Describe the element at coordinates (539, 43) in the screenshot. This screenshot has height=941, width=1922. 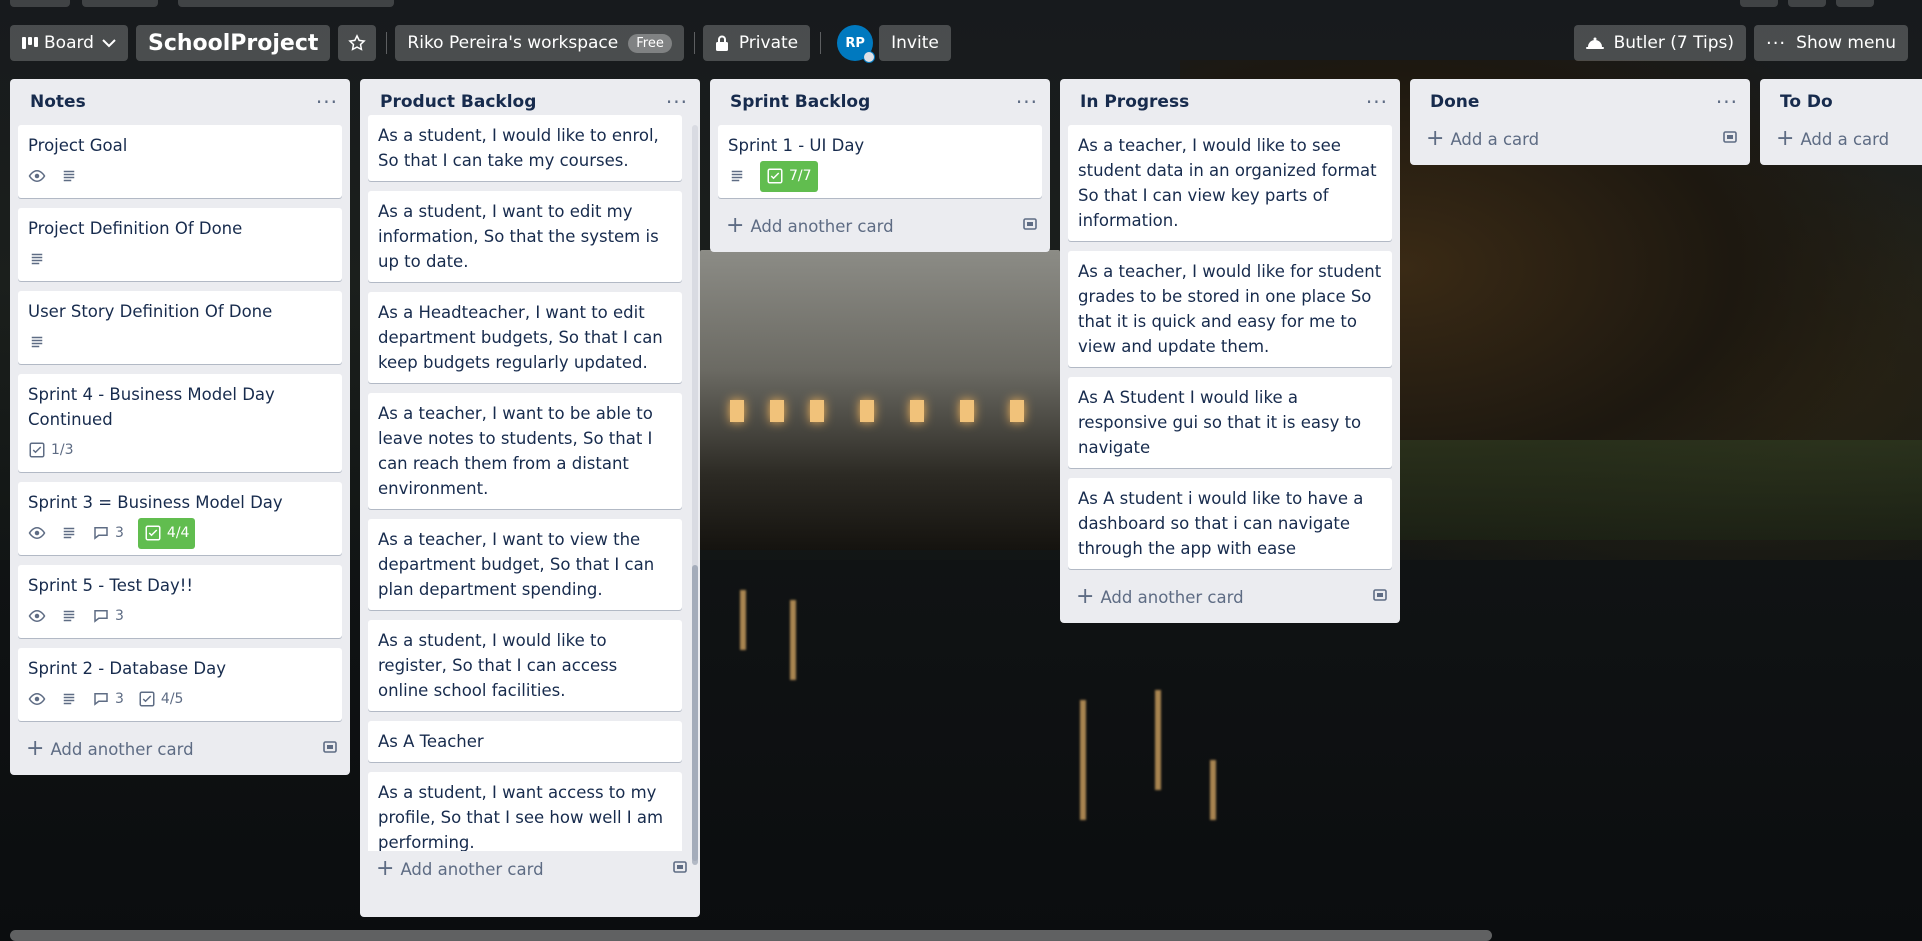
I see `workspace-button: Riko Pereira's workspace Free` at that location.